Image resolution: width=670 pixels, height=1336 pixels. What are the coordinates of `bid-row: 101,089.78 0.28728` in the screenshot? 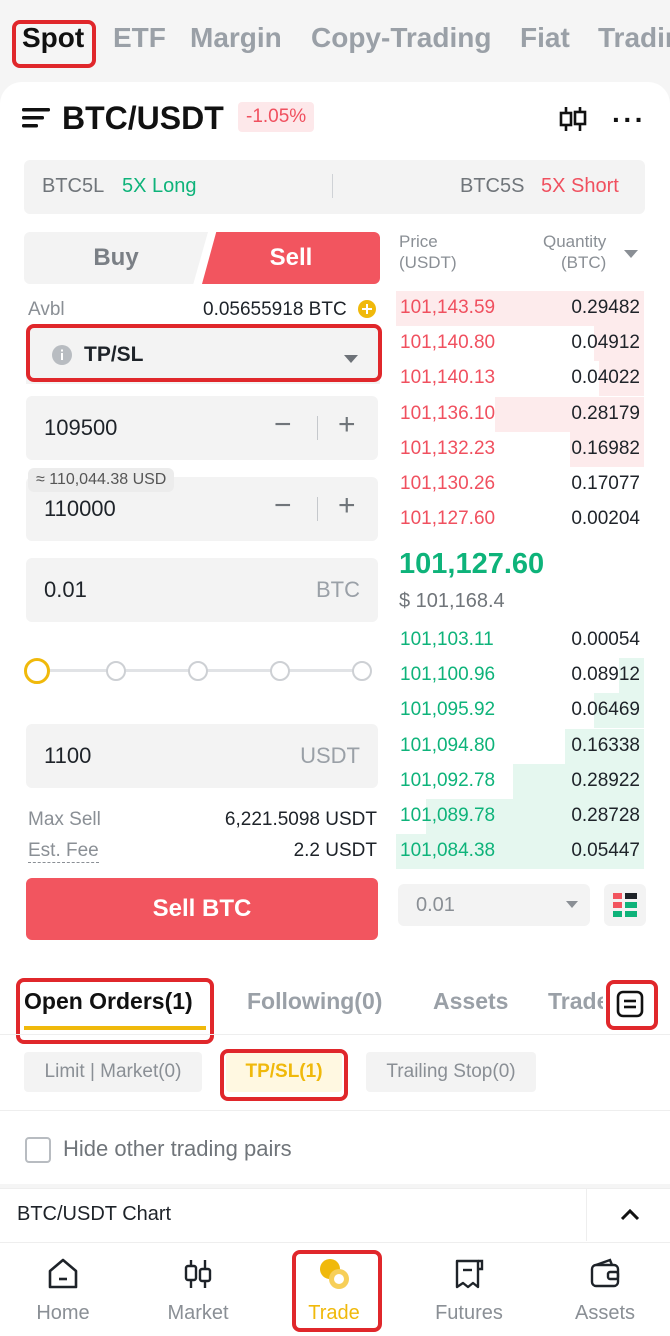 It's located at (520, 816).